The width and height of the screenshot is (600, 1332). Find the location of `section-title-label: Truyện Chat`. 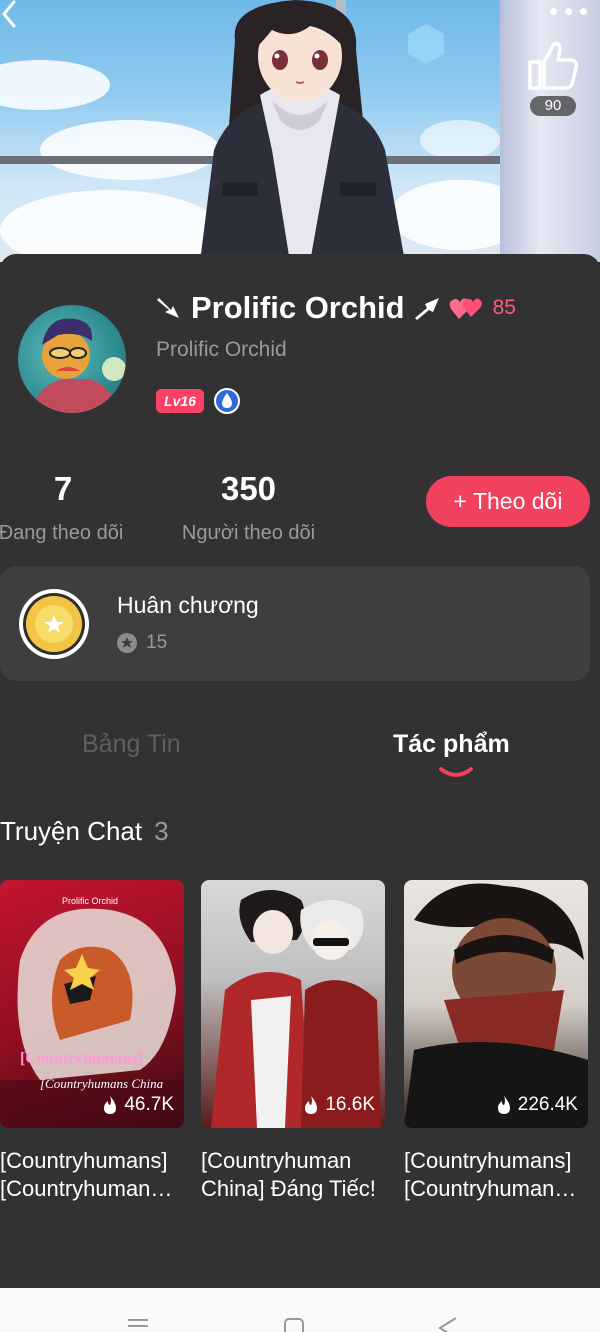

section-title-label: Truyện Chat is located at coordinates (71, 831).